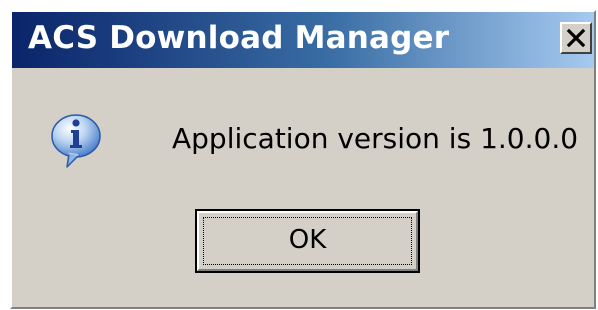 The width and height of the screenshot is (598, 310). I want to click on window-title: ACS Download Manager, so click(239, 38).